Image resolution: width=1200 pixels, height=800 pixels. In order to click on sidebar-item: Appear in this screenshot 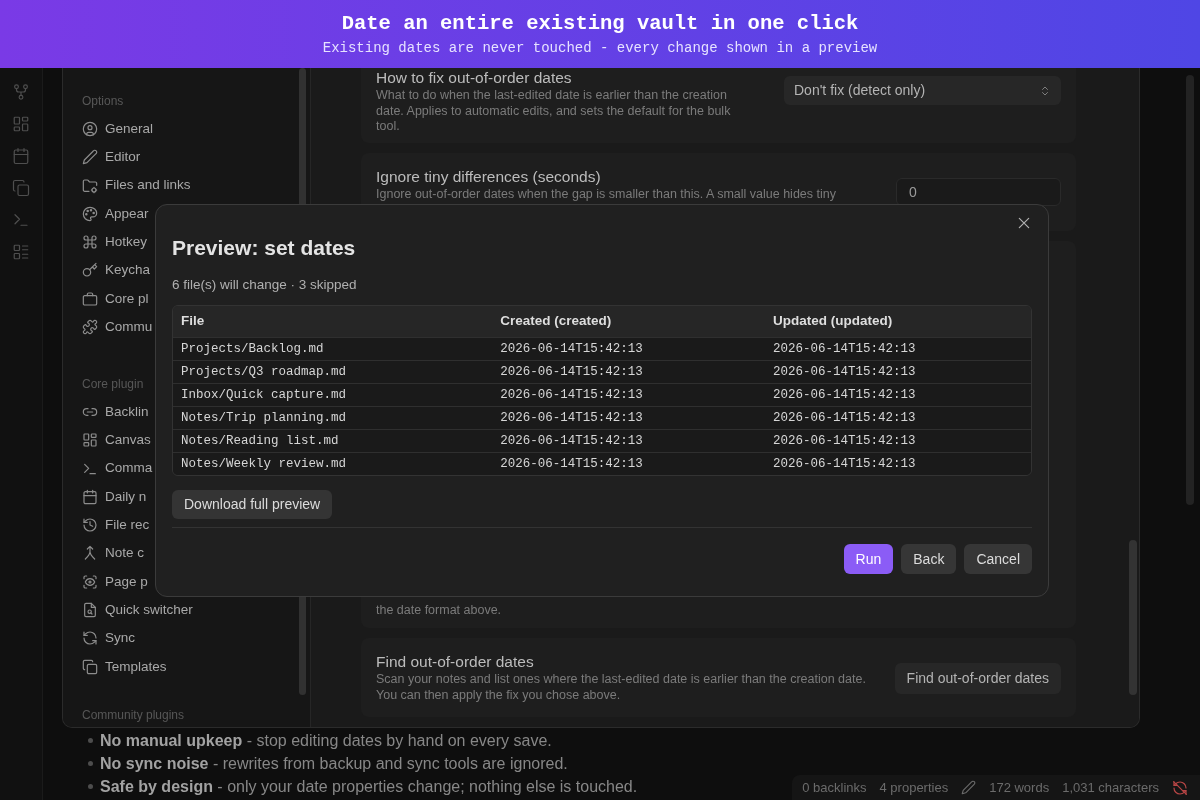, I will do `click(115, 213)`.